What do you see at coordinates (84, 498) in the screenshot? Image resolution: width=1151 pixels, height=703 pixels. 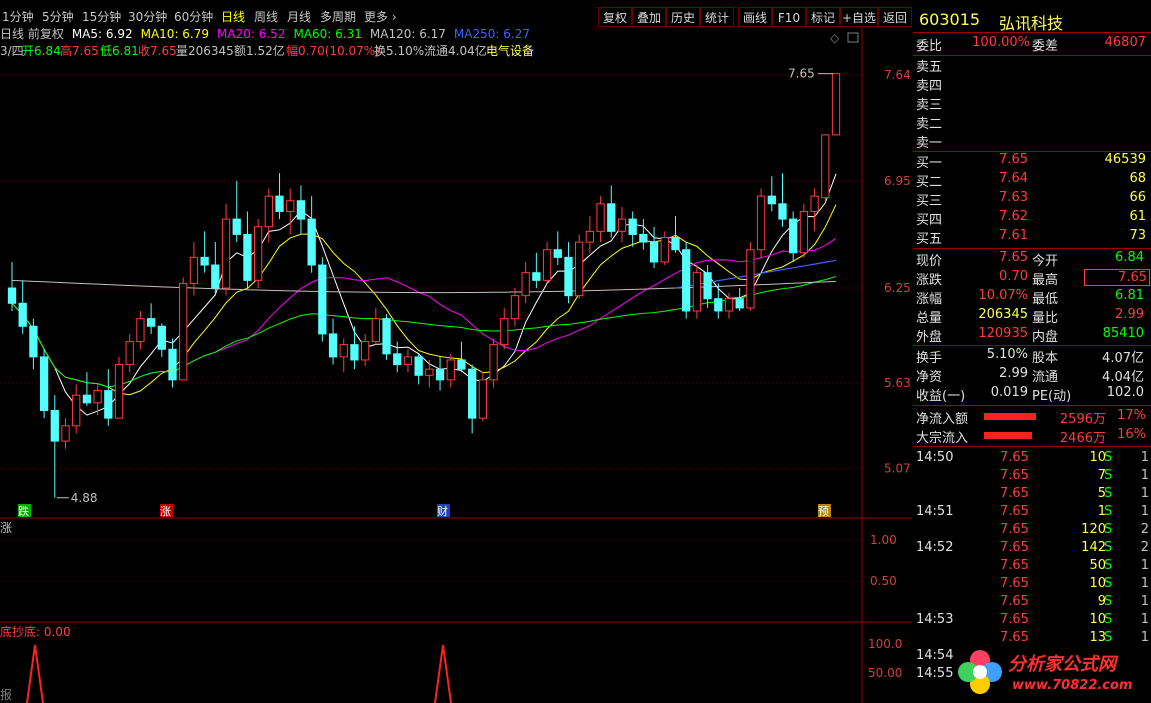 I see `low-label: 4.88` at bounding box center [84, 498].